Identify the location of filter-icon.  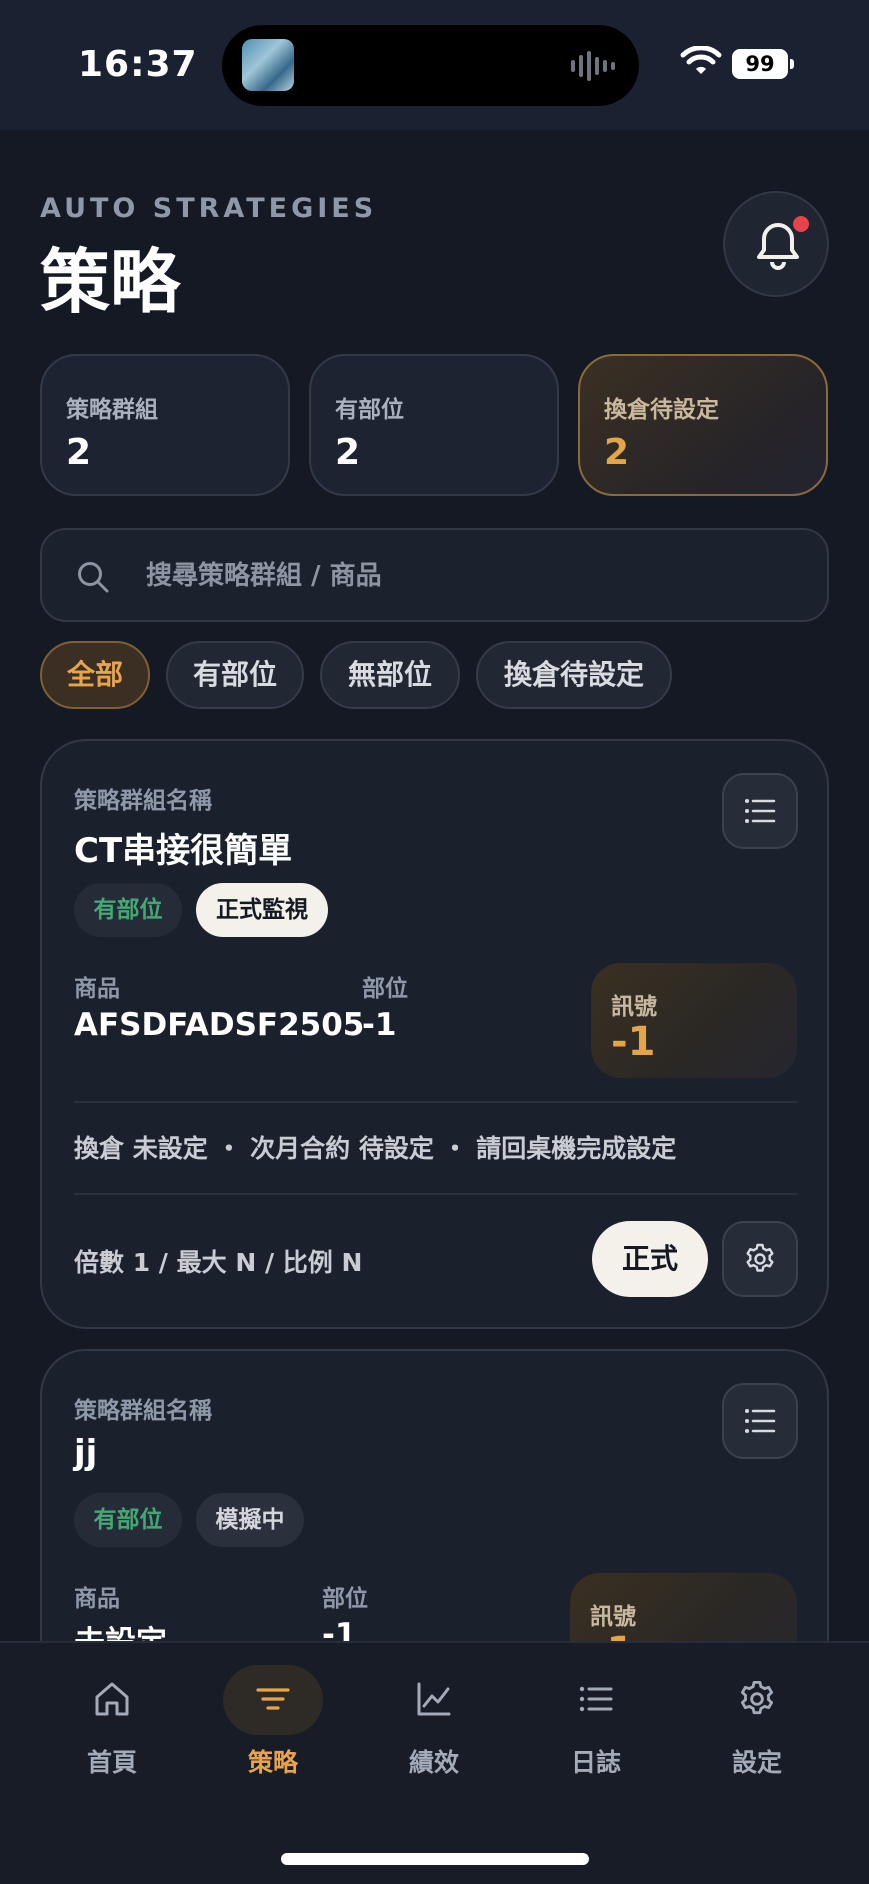
(273, 1699).